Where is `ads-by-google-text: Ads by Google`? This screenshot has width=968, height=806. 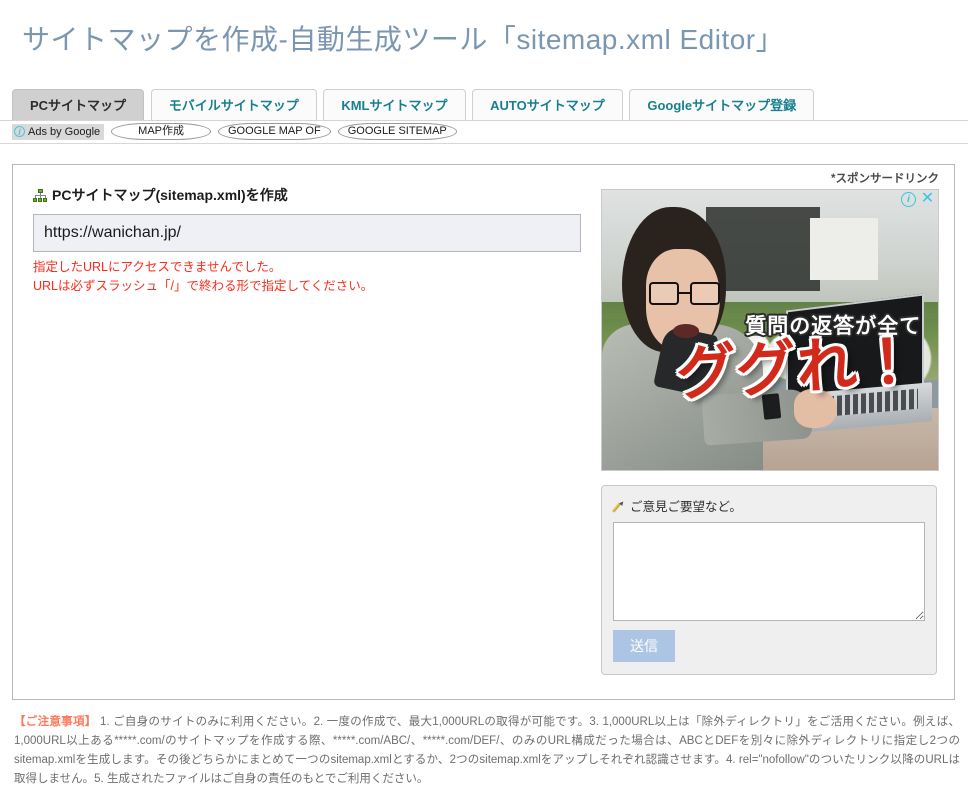 ads-by-google-text: Ads by Google is located at coordinates (64, 131).